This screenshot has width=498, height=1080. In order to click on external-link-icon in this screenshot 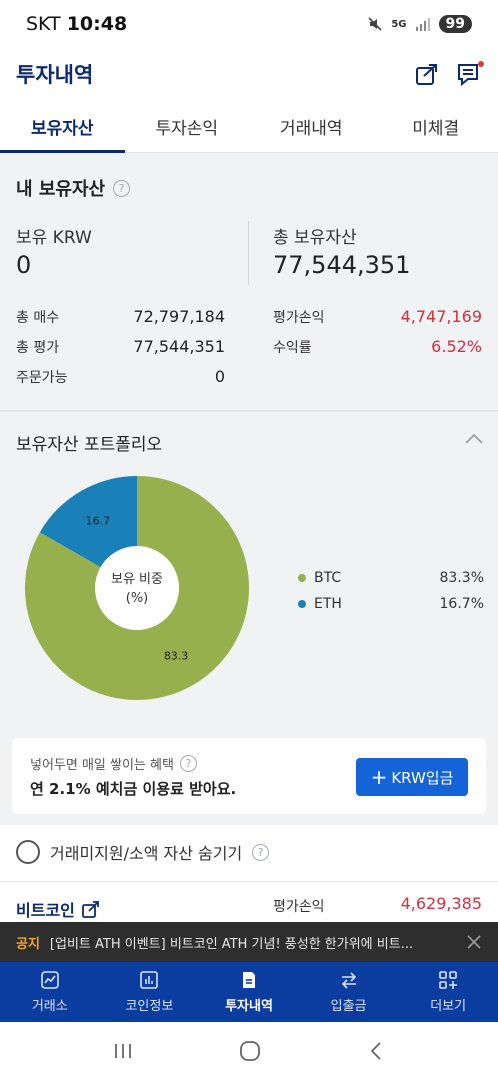, I will do `click(91, 909)`.